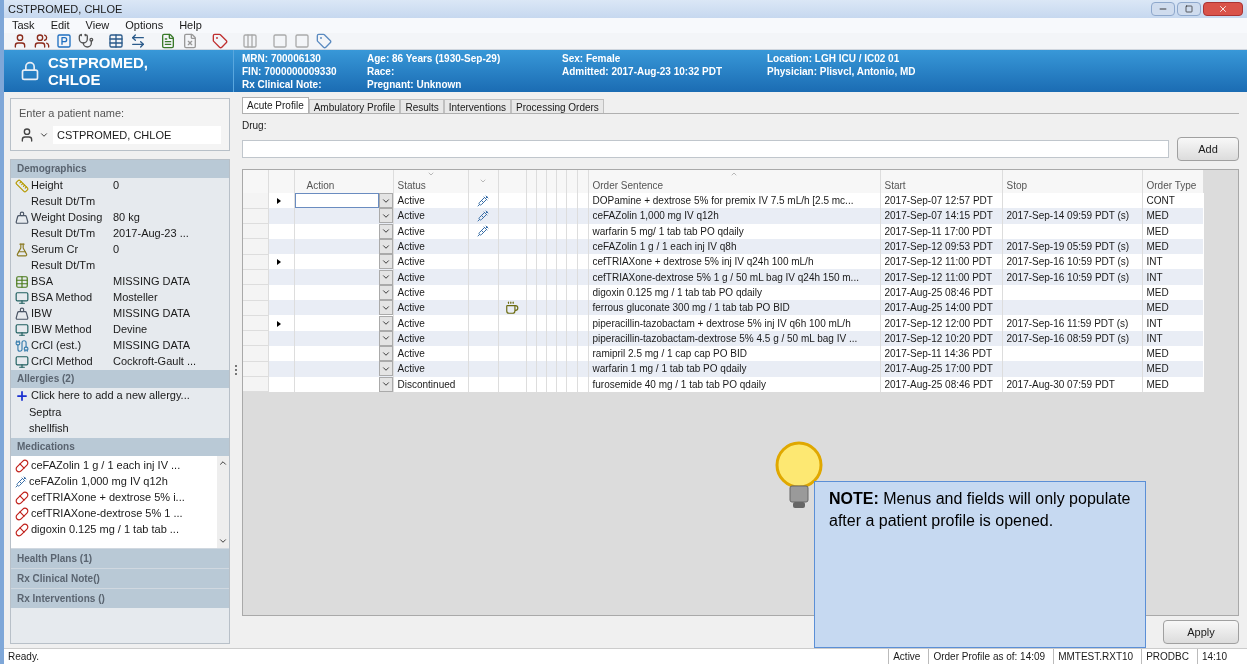 This screenshot has width=1247, height=664. I want to click on section-header: Allergies (2), so click(120, 378).